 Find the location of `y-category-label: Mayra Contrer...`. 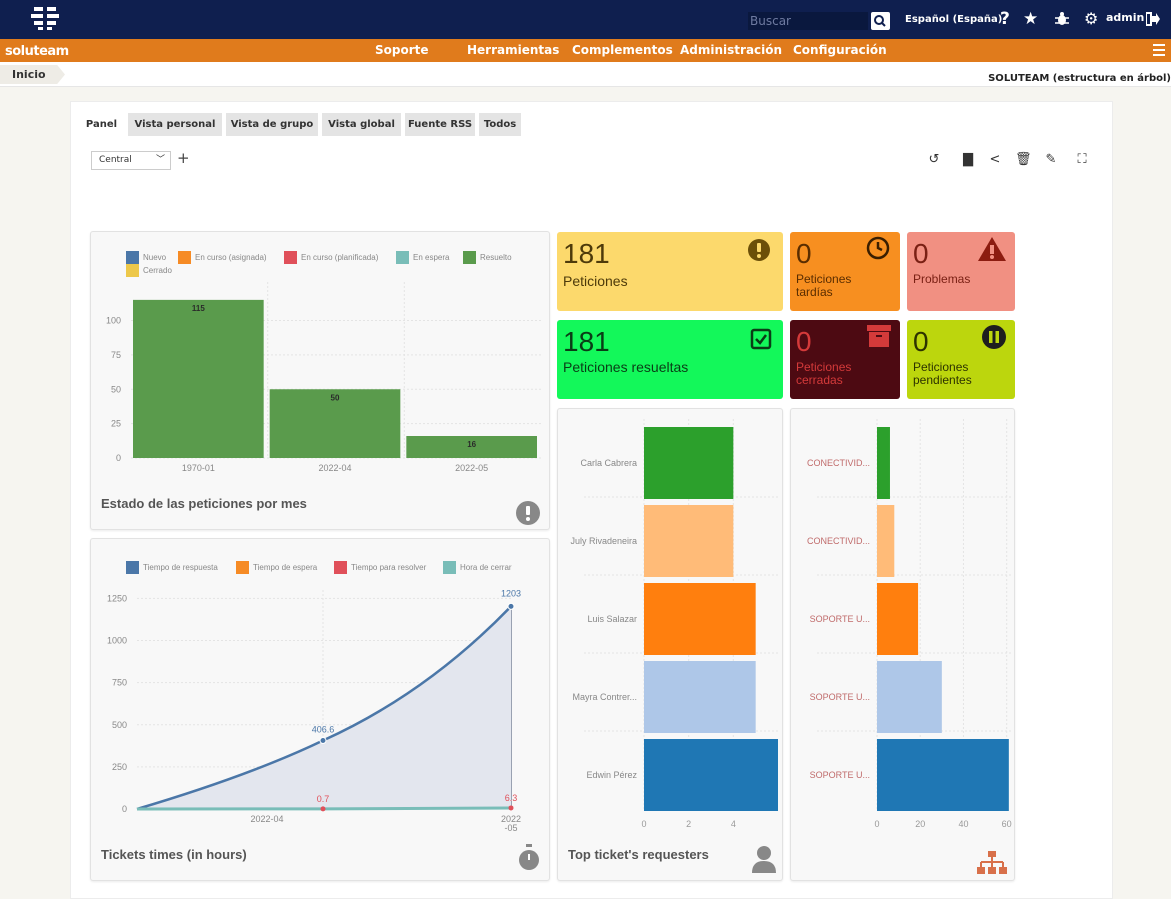

y-category-label: Mayra Contrer... is located at coordinates (604, 697).